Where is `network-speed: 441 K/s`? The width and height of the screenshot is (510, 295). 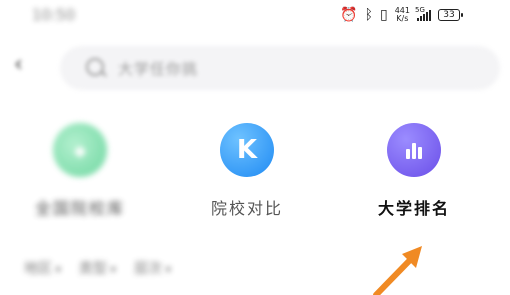
network-speed: 441 K/s is located at coordinates (402, 15).